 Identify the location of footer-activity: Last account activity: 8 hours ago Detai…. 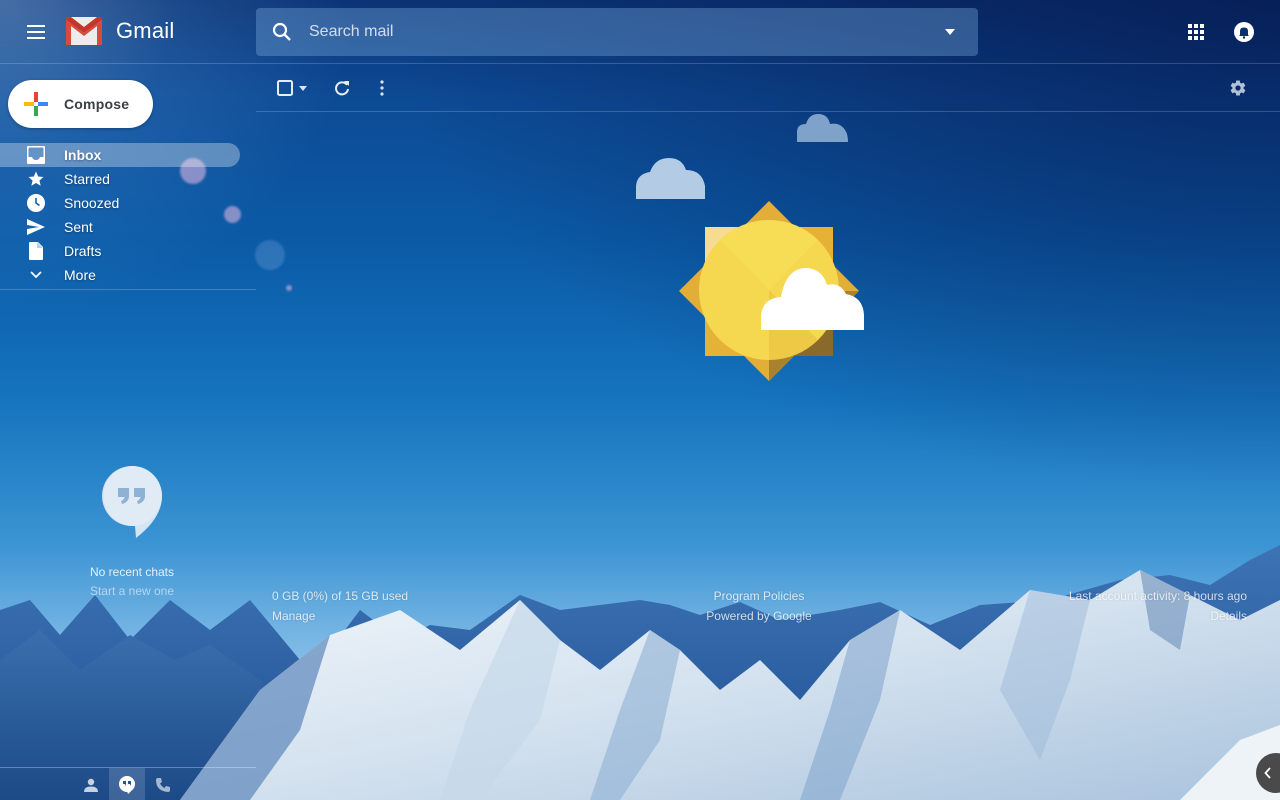
(1158, 608).